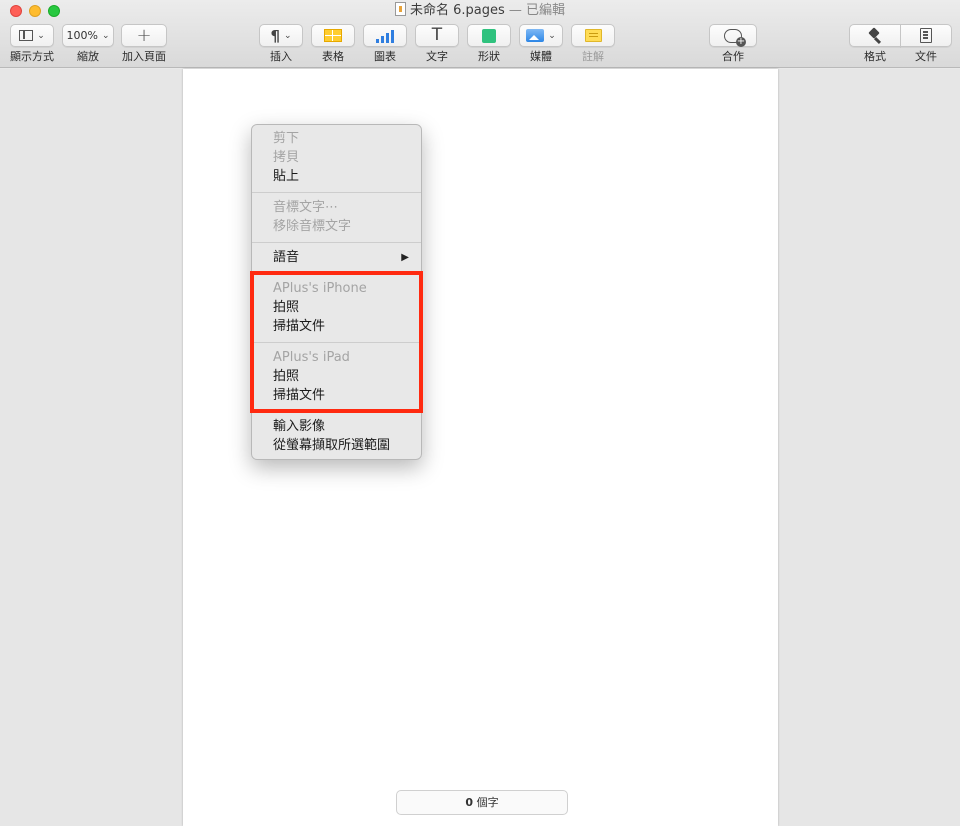 This screenshot has width=960, height=826. I want to click on document-icon, so click(926, 35).